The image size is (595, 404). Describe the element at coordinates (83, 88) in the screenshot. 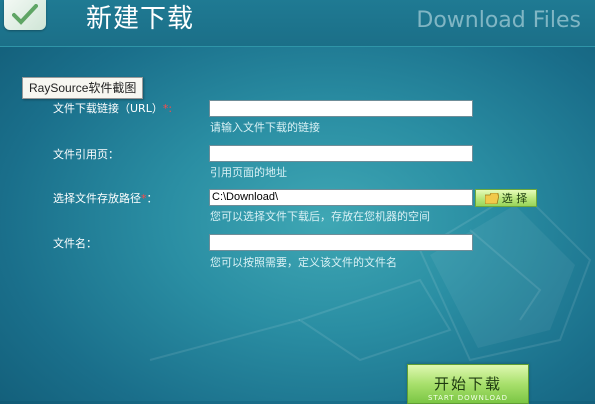

I see `screenshot-tooltip: RaySource软件截图` at that location.